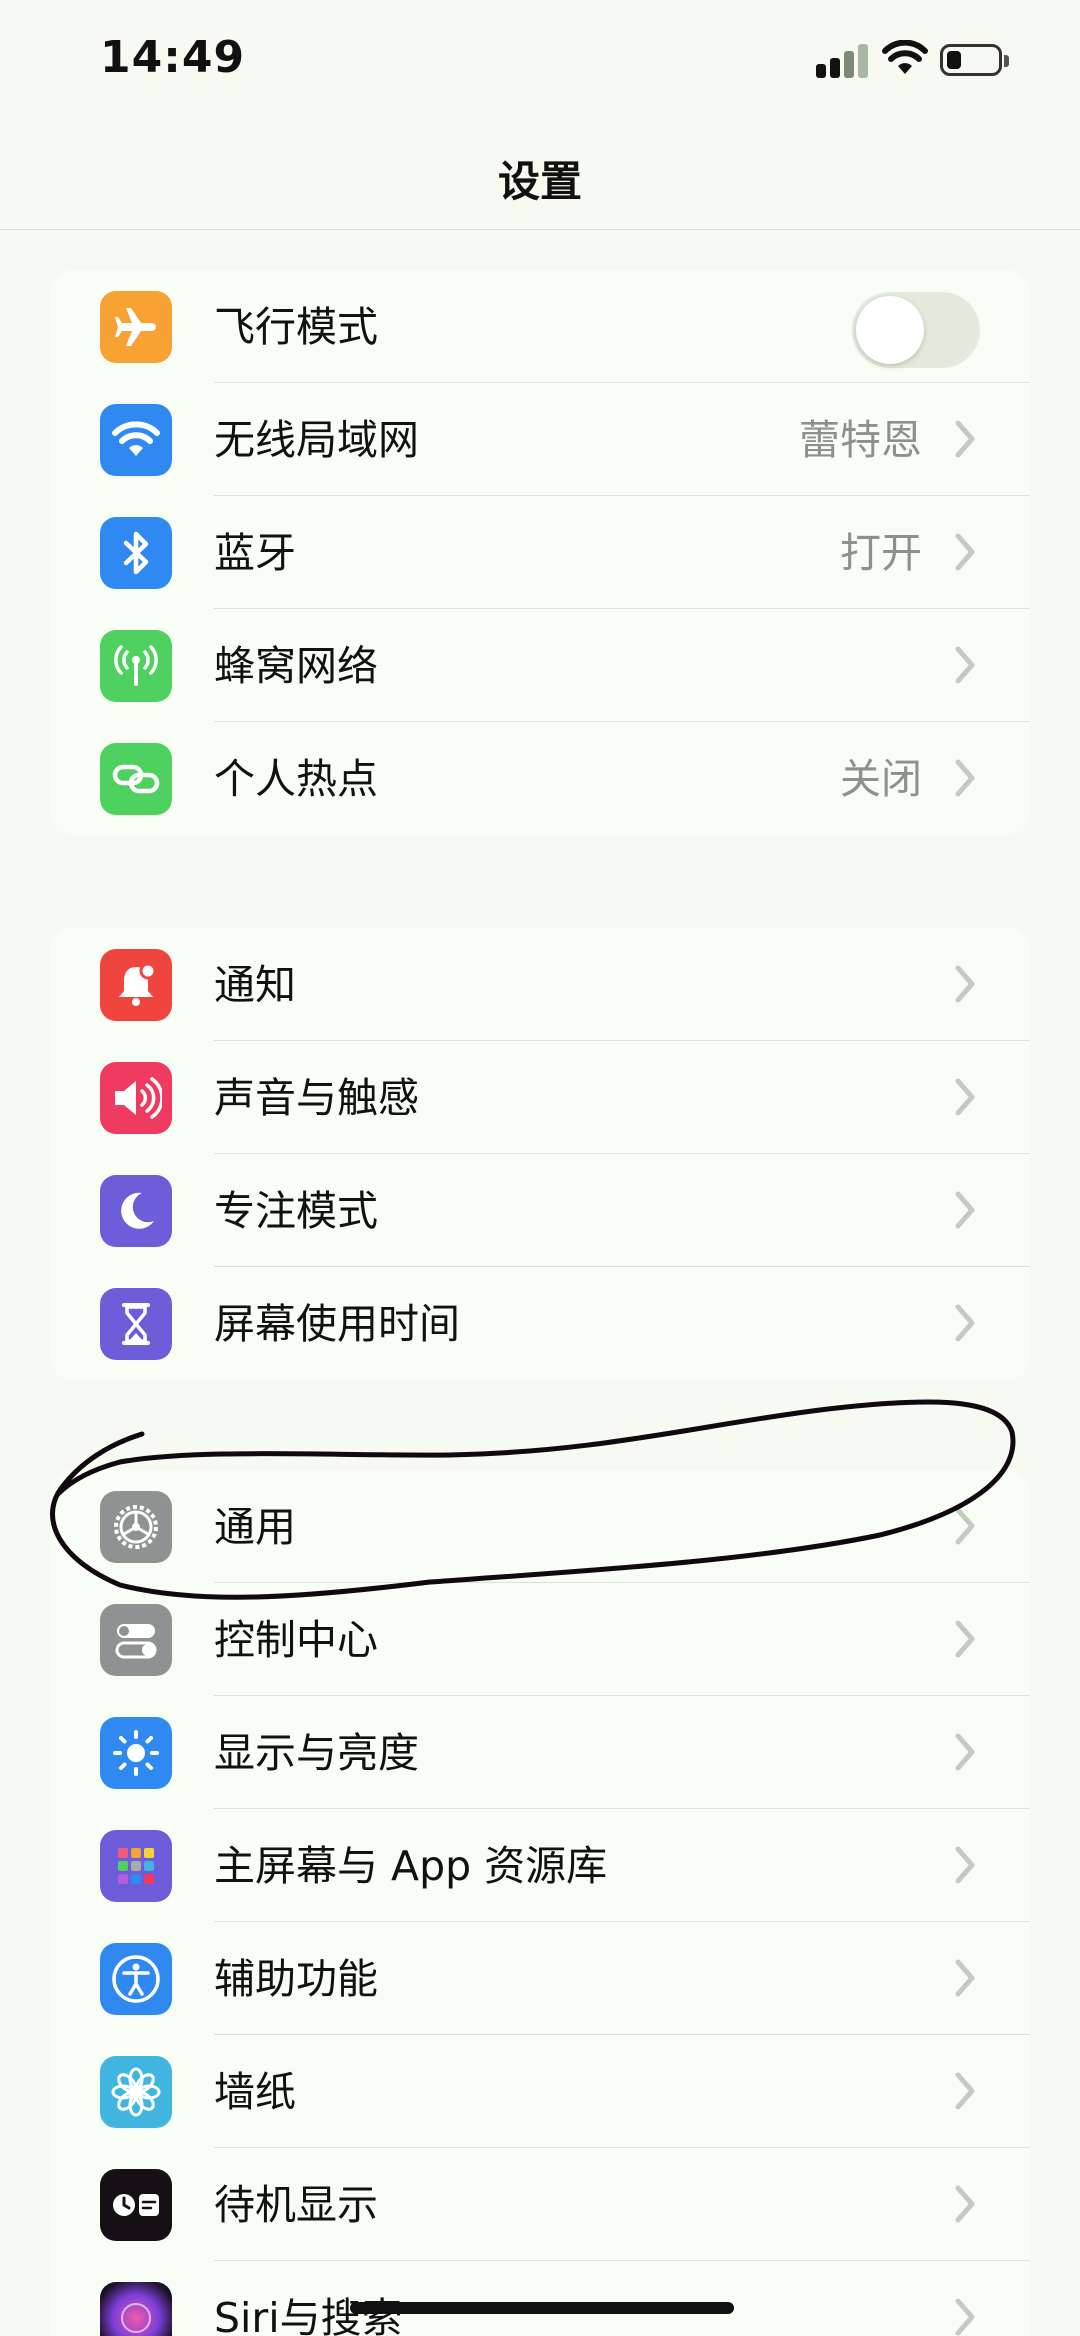 Image resolution: width=1080 pixels, height=2336 pixels. Describe the element at coordinates (540, 665) in the screenshot. I see `settings-row-cellular: 蜂窝网络` at that location.